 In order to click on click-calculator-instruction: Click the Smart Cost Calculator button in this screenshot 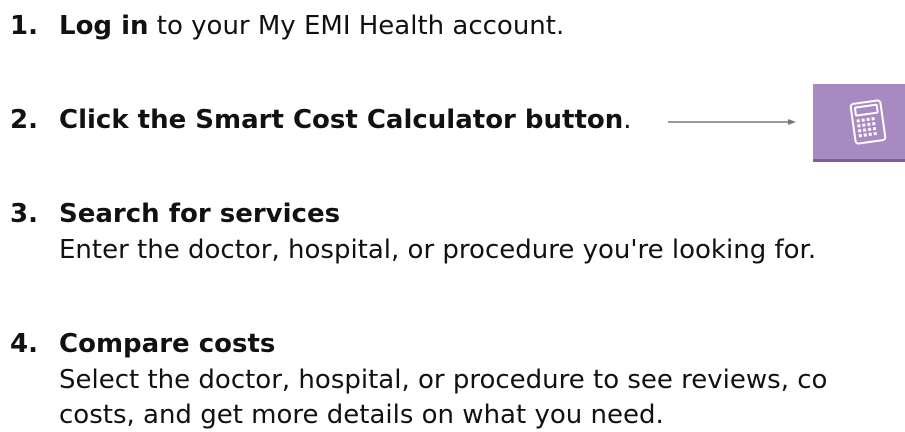, I will do `click(341, 120)`.